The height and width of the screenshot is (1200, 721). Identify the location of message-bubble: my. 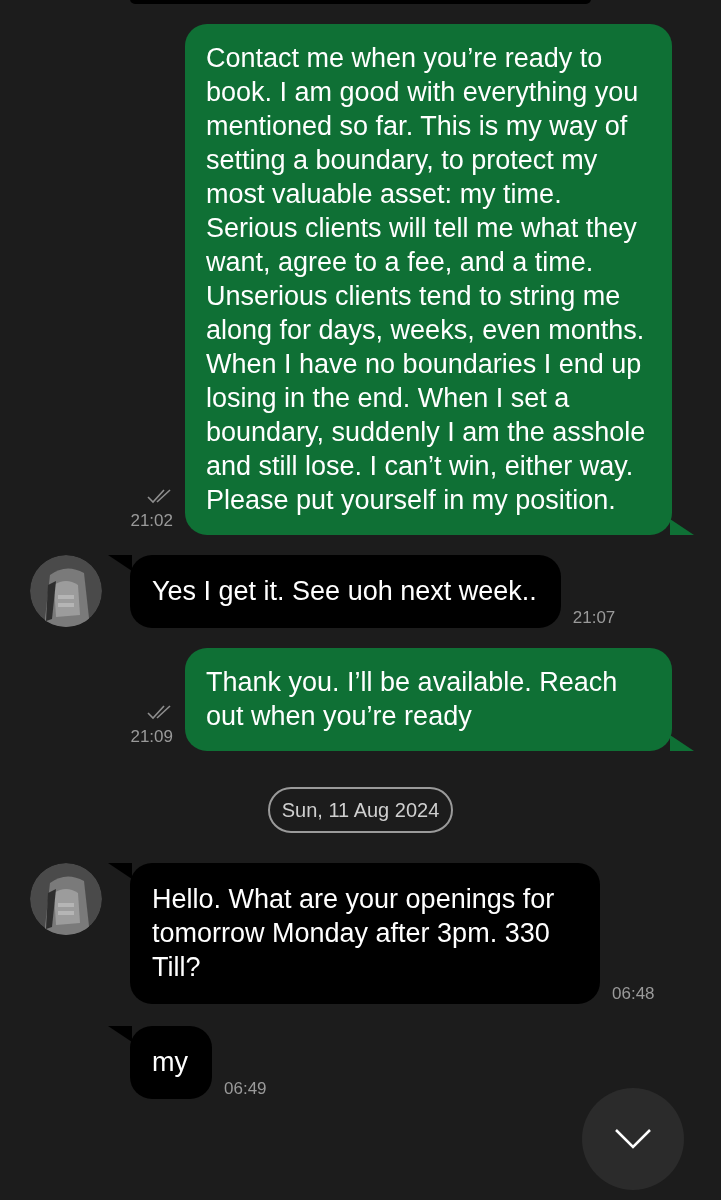
(171, 1062).